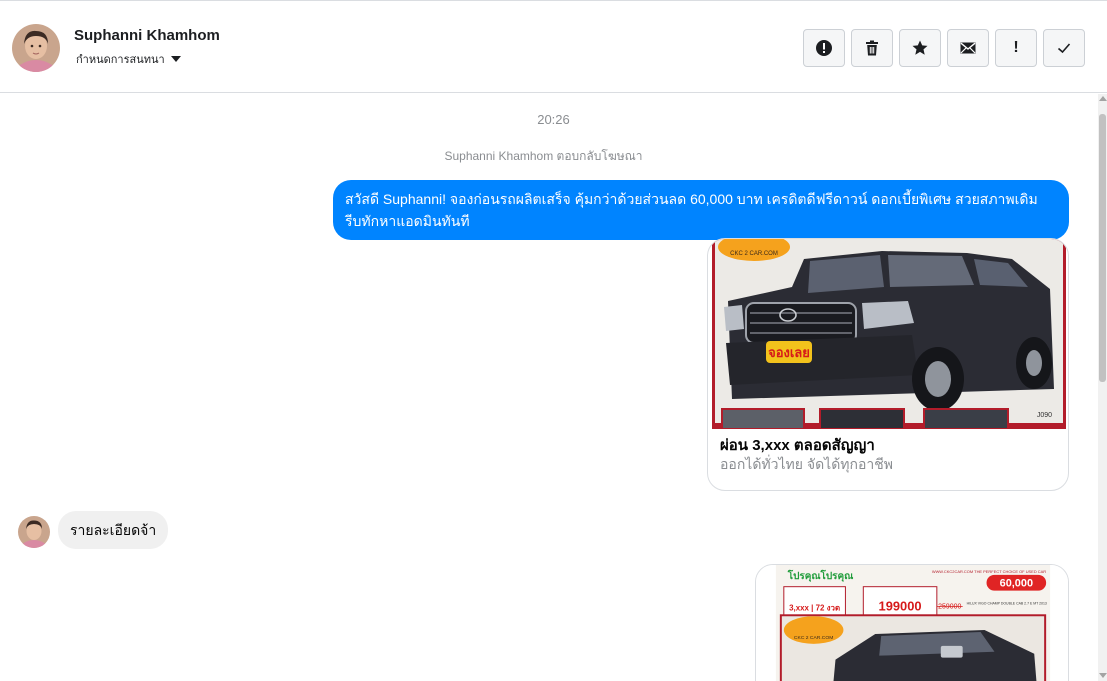 The image size is (1107, 681). Describe the element at coordinates (944, 48) in the screenshot. I see `header-actions: !` at that location.